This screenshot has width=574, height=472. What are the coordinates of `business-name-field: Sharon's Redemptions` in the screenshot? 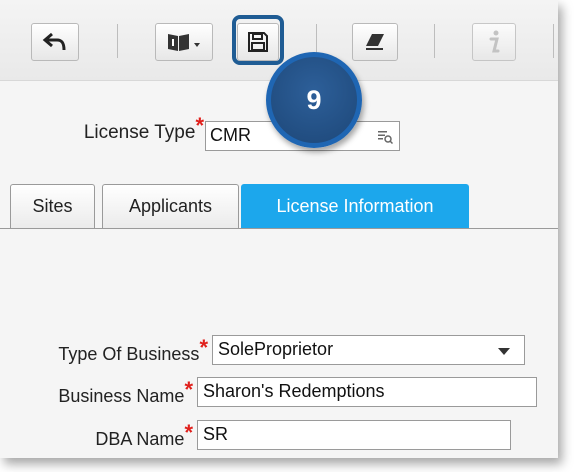 It's located at (367, 392).